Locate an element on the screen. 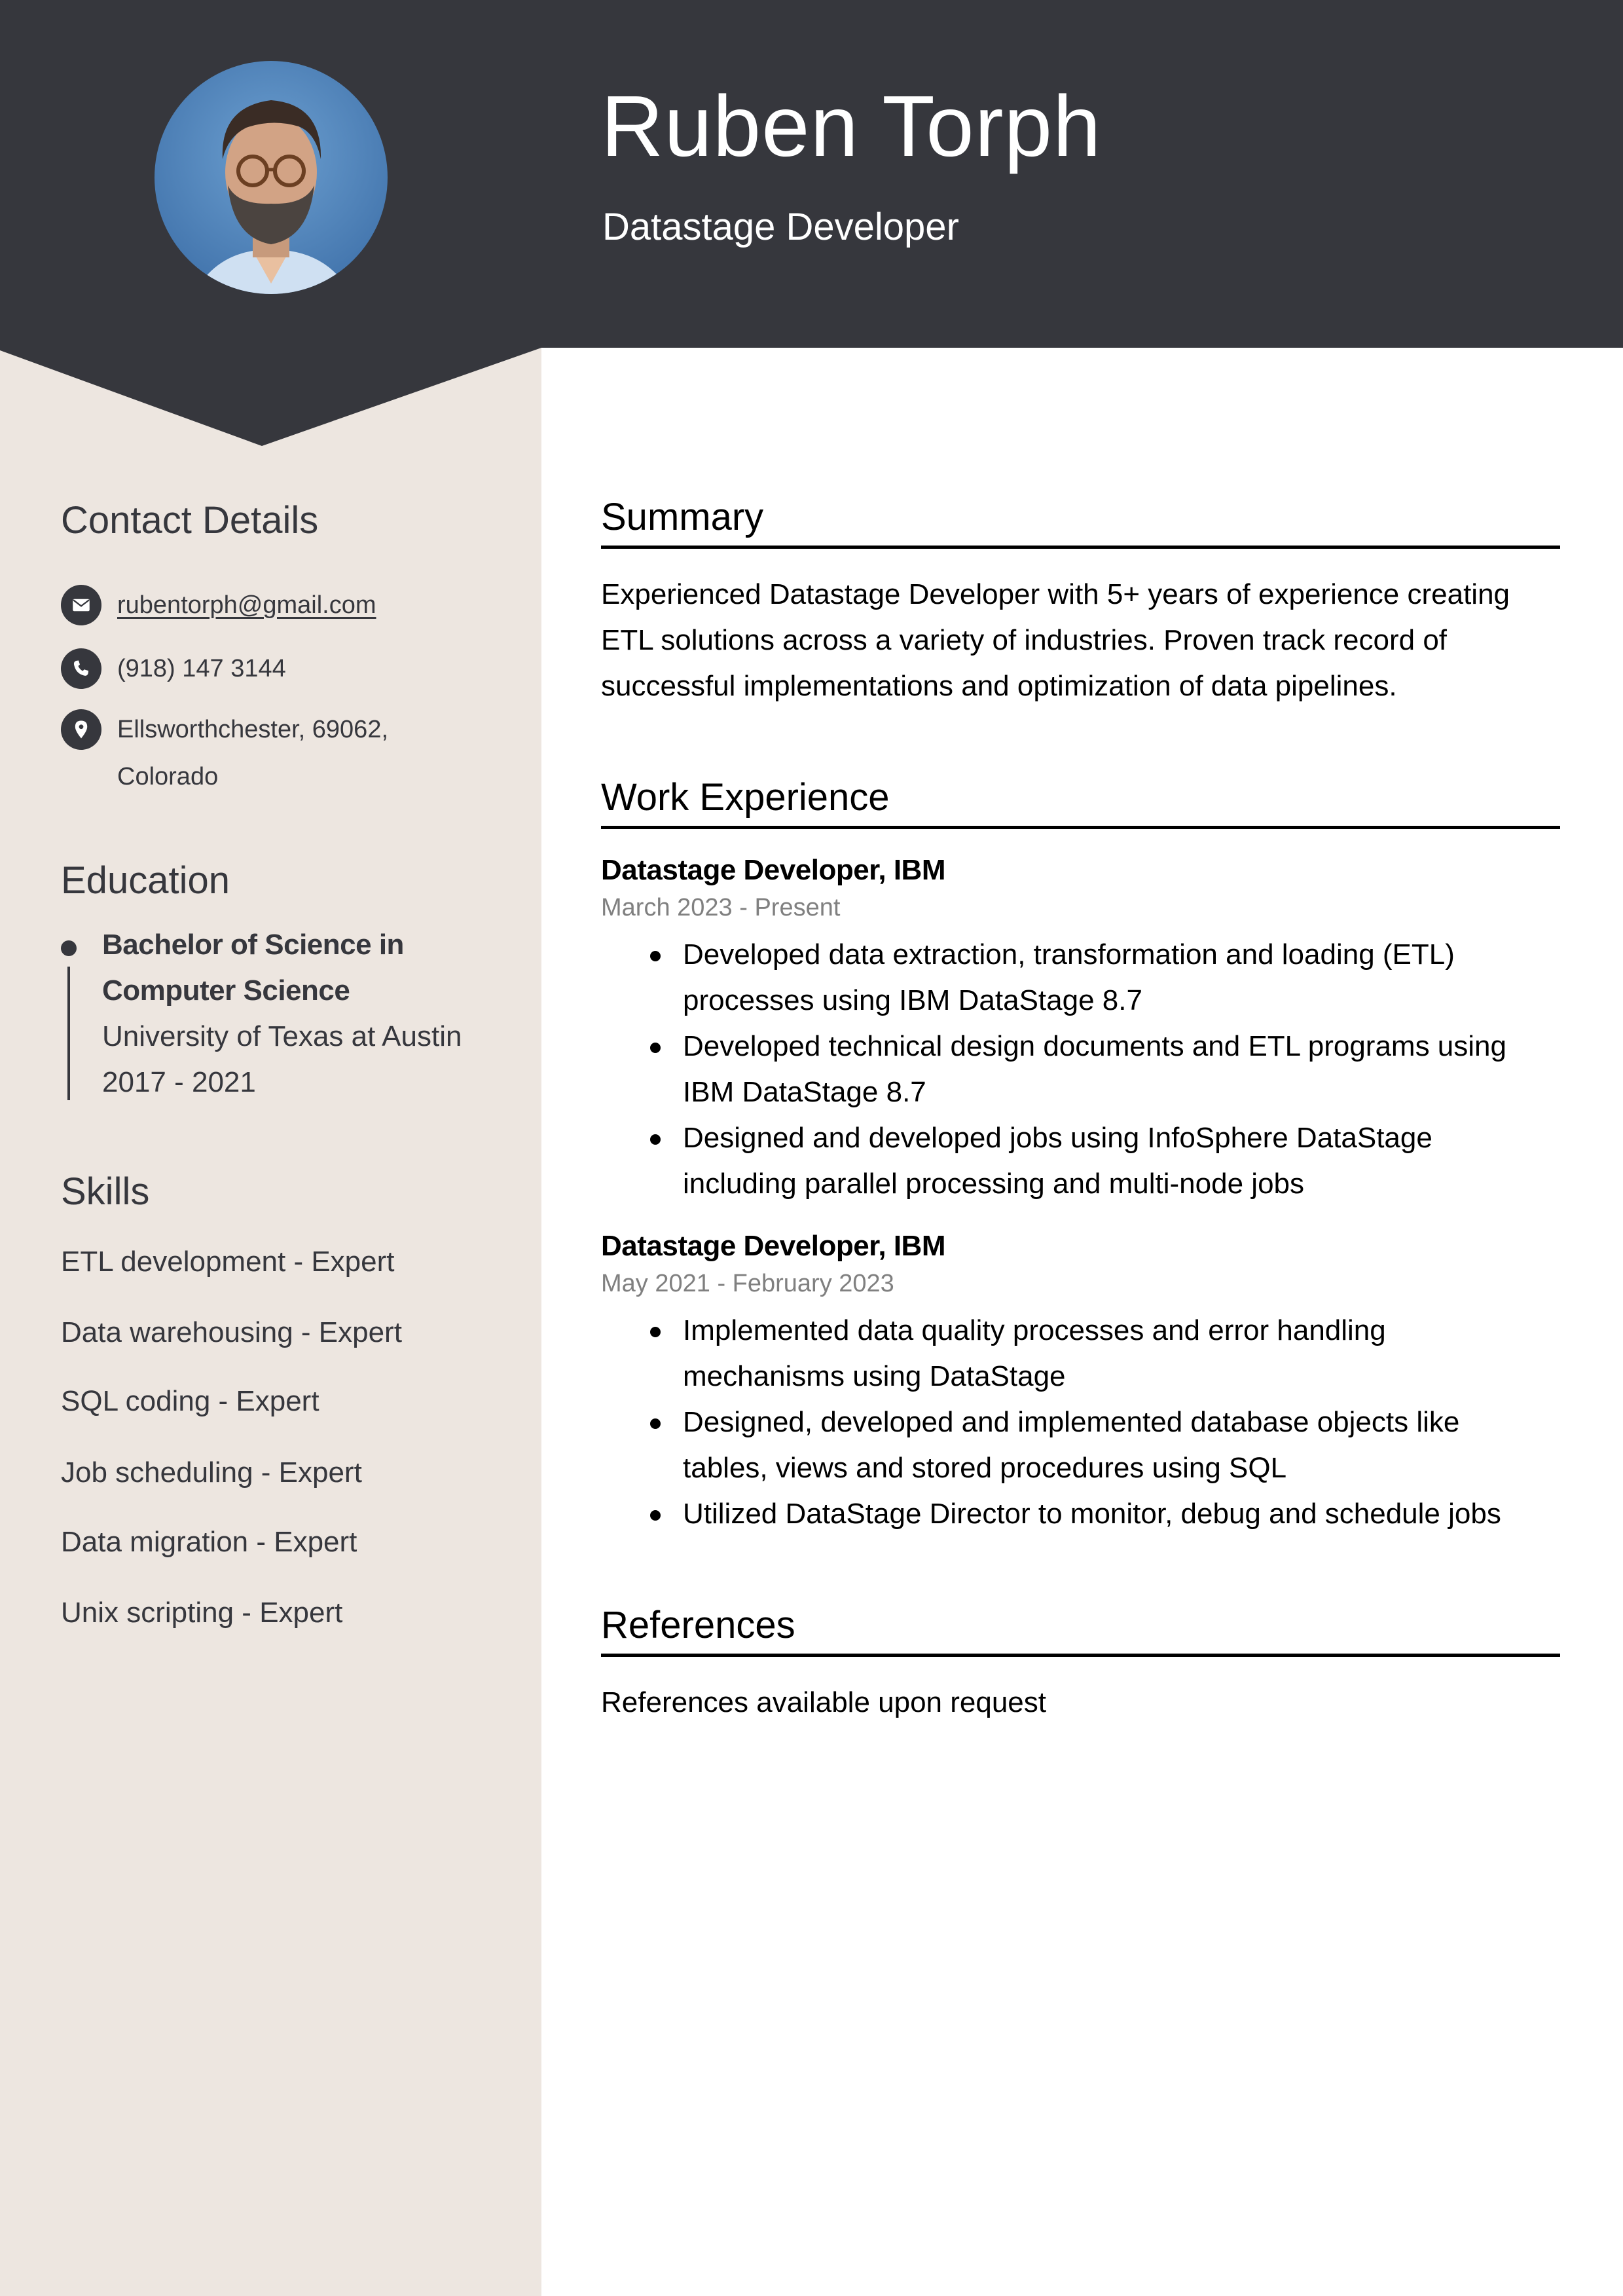 This screenshot has width=1623, height=2296. location-pin-icon is located at coordinates (81, 729).